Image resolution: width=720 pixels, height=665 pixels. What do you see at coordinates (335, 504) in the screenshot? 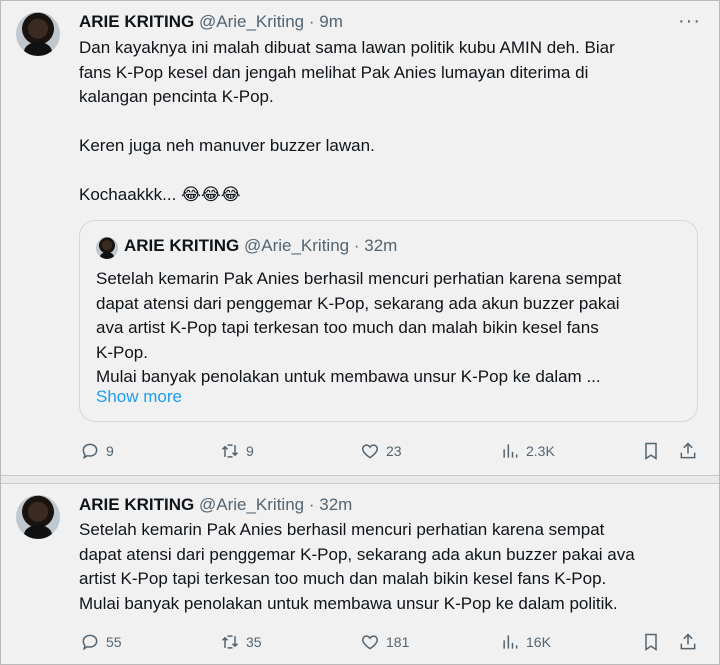
I see `tweet-time: 32m` at bounding box center [335, 504].